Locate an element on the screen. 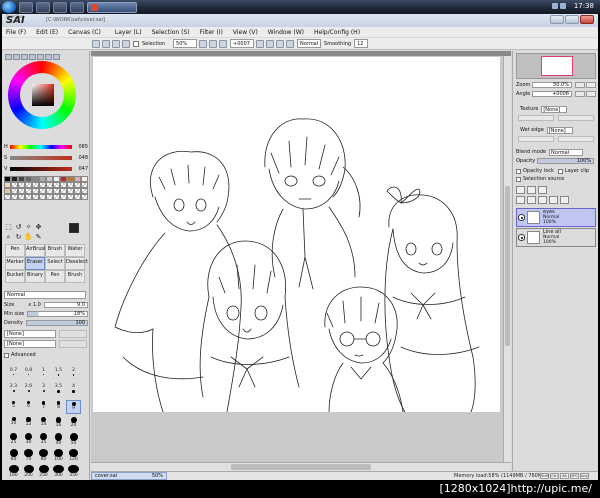 Image resolution: width=600 pixels, height=498 pixels. rotate-right-icon is located at coordinates (270, 43).